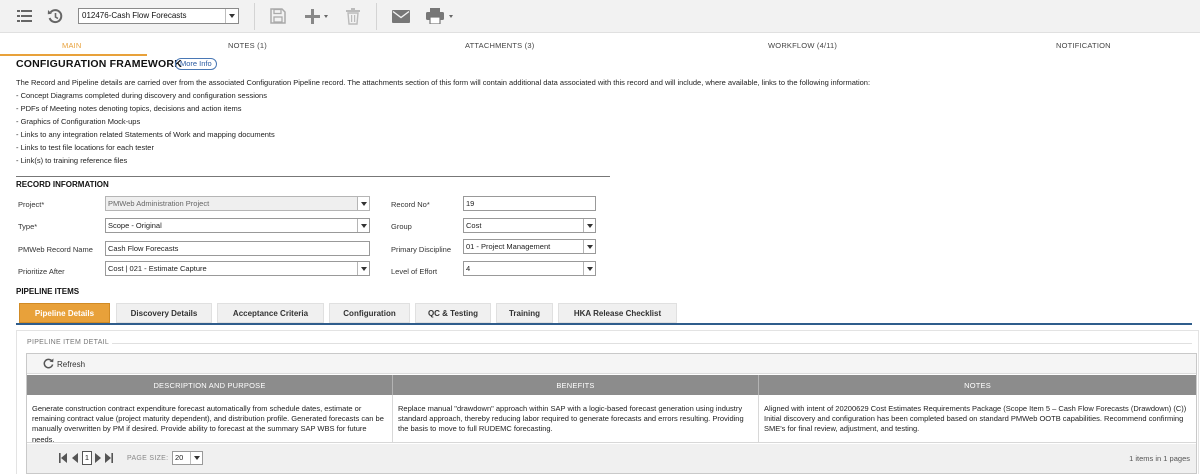 Image resolution: width=1200 pixels, height=474 pixels. What do you see at coordinates (576, 385) in the screenshot?
I see `column-header-benefits: BENEFITS` at bounding box center [576, 385].